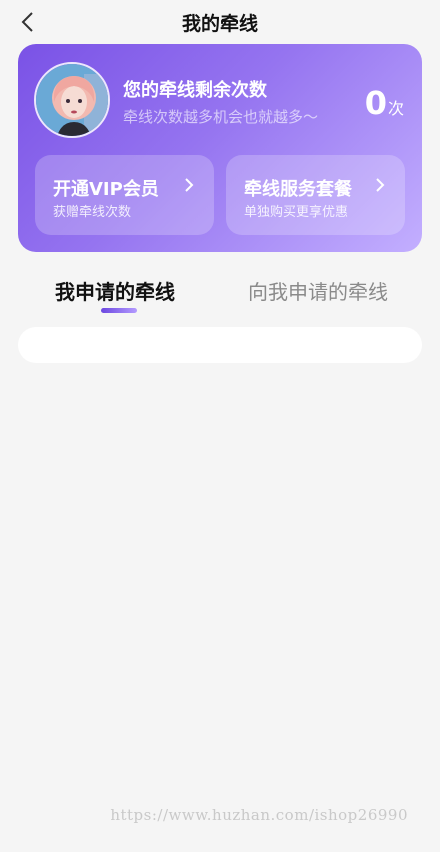 This screenshot has width=440, height=852. Describe the element at coordinates (221, 117) in the screenshot. I see `card-subtitle: 牵线次数越多机会也就越多～` at that location.